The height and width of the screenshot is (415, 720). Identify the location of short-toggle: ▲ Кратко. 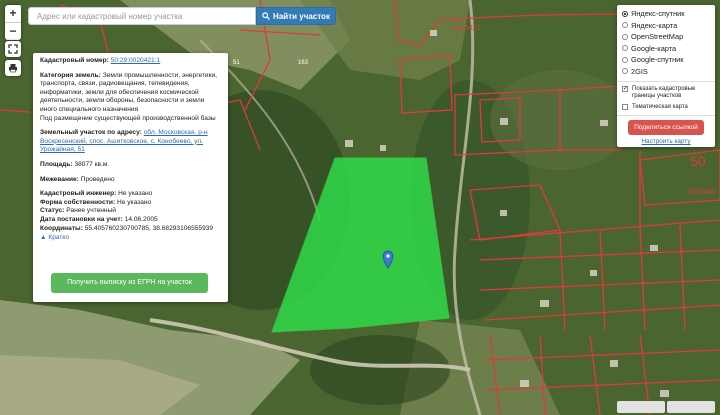
(130, 238).